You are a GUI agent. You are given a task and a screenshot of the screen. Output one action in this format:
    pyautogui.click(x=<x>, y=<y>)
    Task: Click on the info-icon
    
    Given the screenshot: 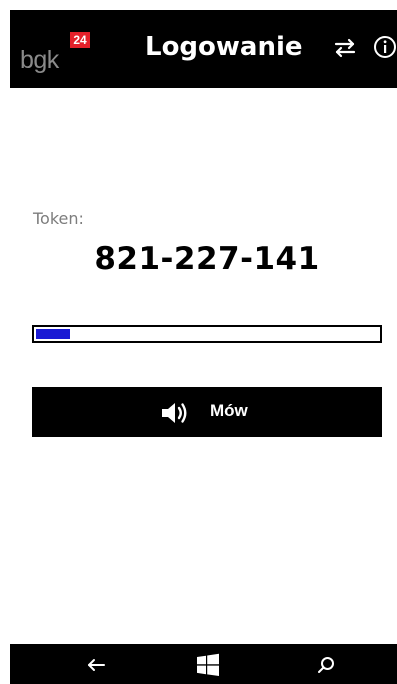 What is the action you would take?
    pyautogui.click(x=384, y=47)
    